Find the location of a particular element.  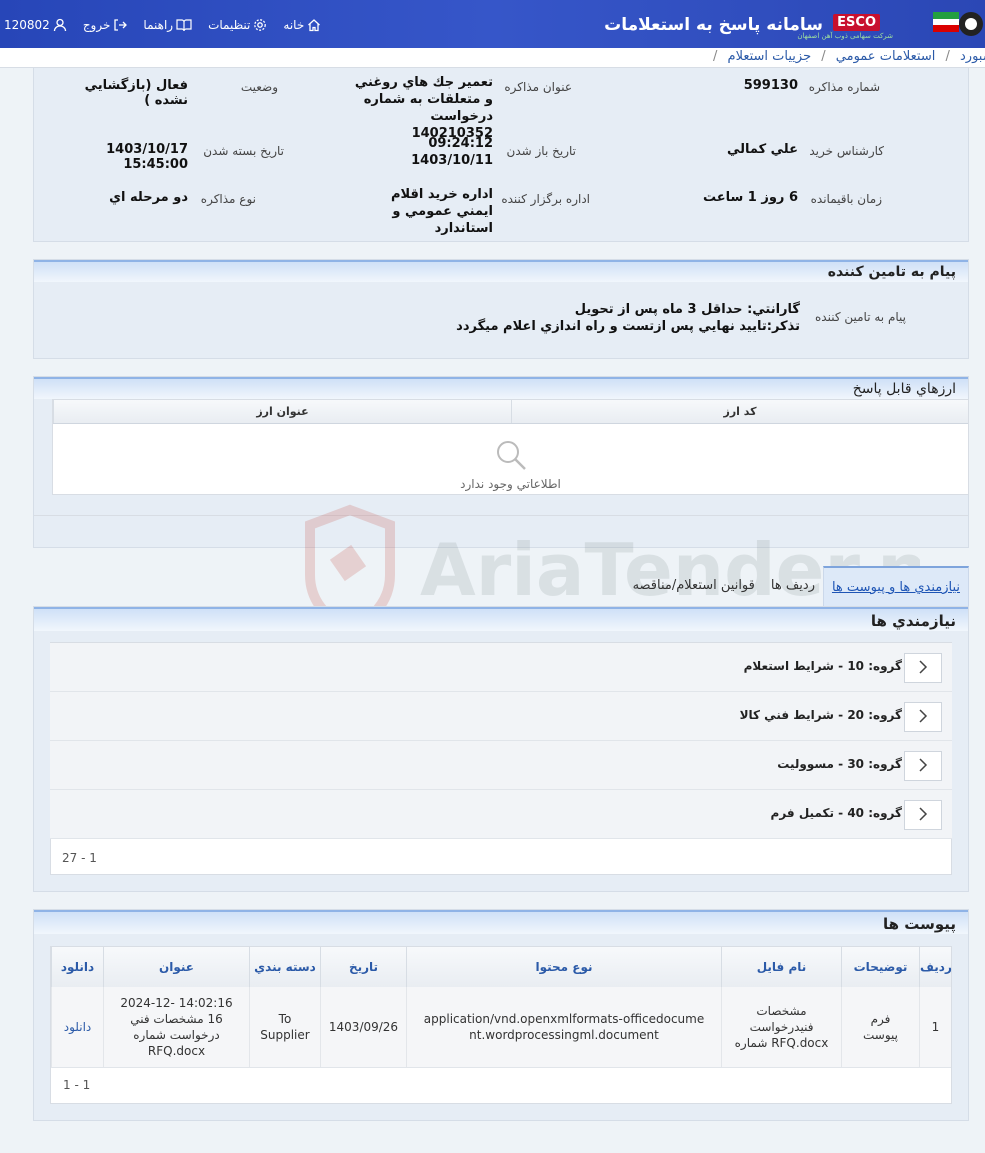

currency-title-header: عنوان ارز is located at coordinates (282, 411).